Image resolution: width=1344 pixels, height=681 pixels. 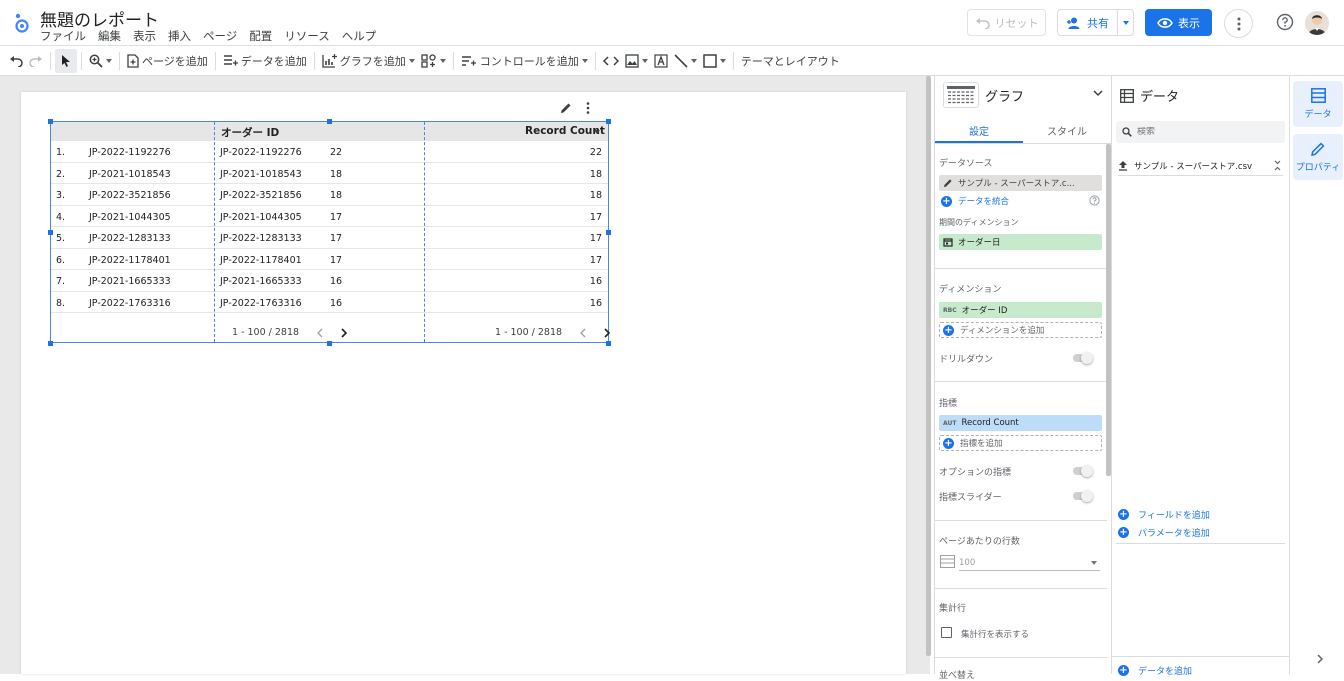 I want to click on add-metric-button: + 指標を追加, so click(x=1020, y=443).